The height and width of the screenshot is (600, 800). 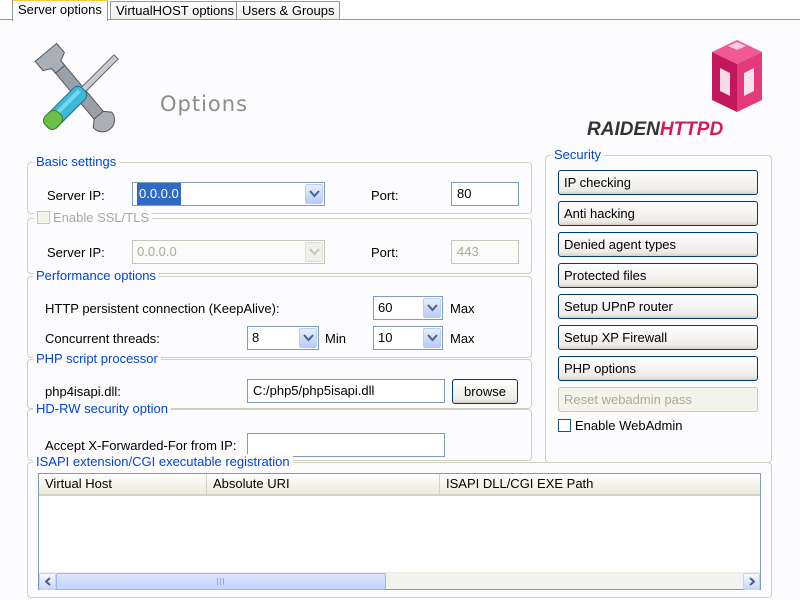 What do you see at coordinates (141, 445) in the screenshot?
I see `x-forwarded-for-label: Accept X-Forwarded-For from IP:` at bounding box center [141, 445].